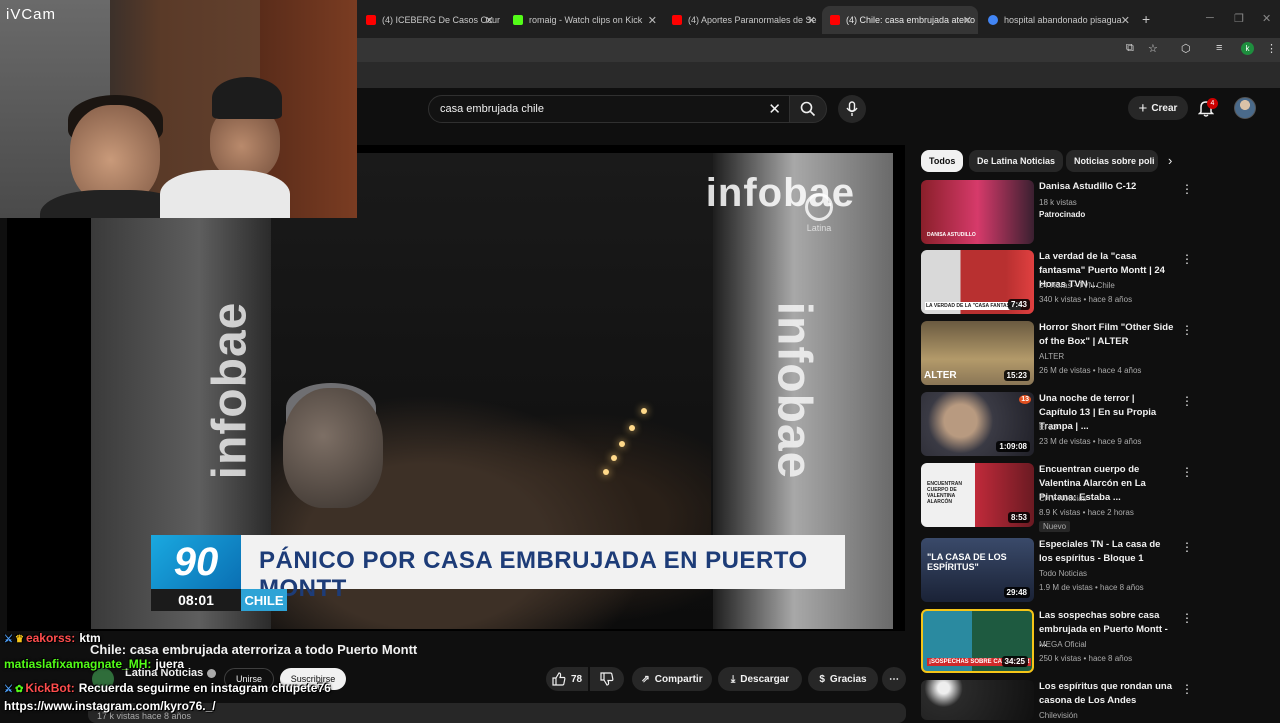 Image resolution: width=1280 pixels, height=723 pixels. What do you see at coordinates (1013, 446) in the screenshot?
I see `video-duration: 1:09:08` at bounding box center [1013, 446].